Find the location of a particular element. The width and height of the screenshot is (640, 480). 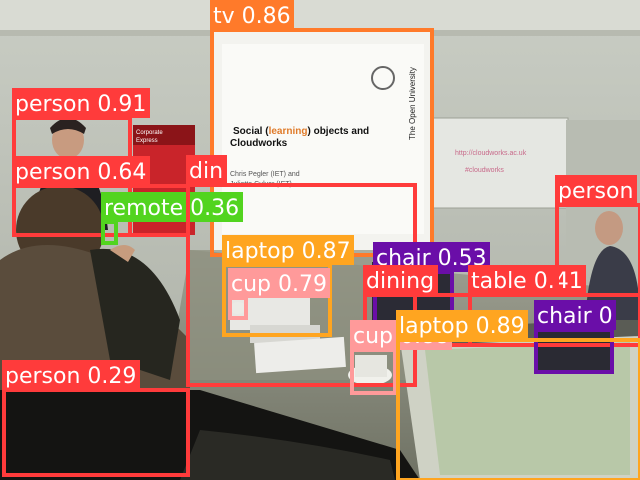

whiteboard-line1: http://cloudworks.ac.uk is located at coordinates (491, 153).